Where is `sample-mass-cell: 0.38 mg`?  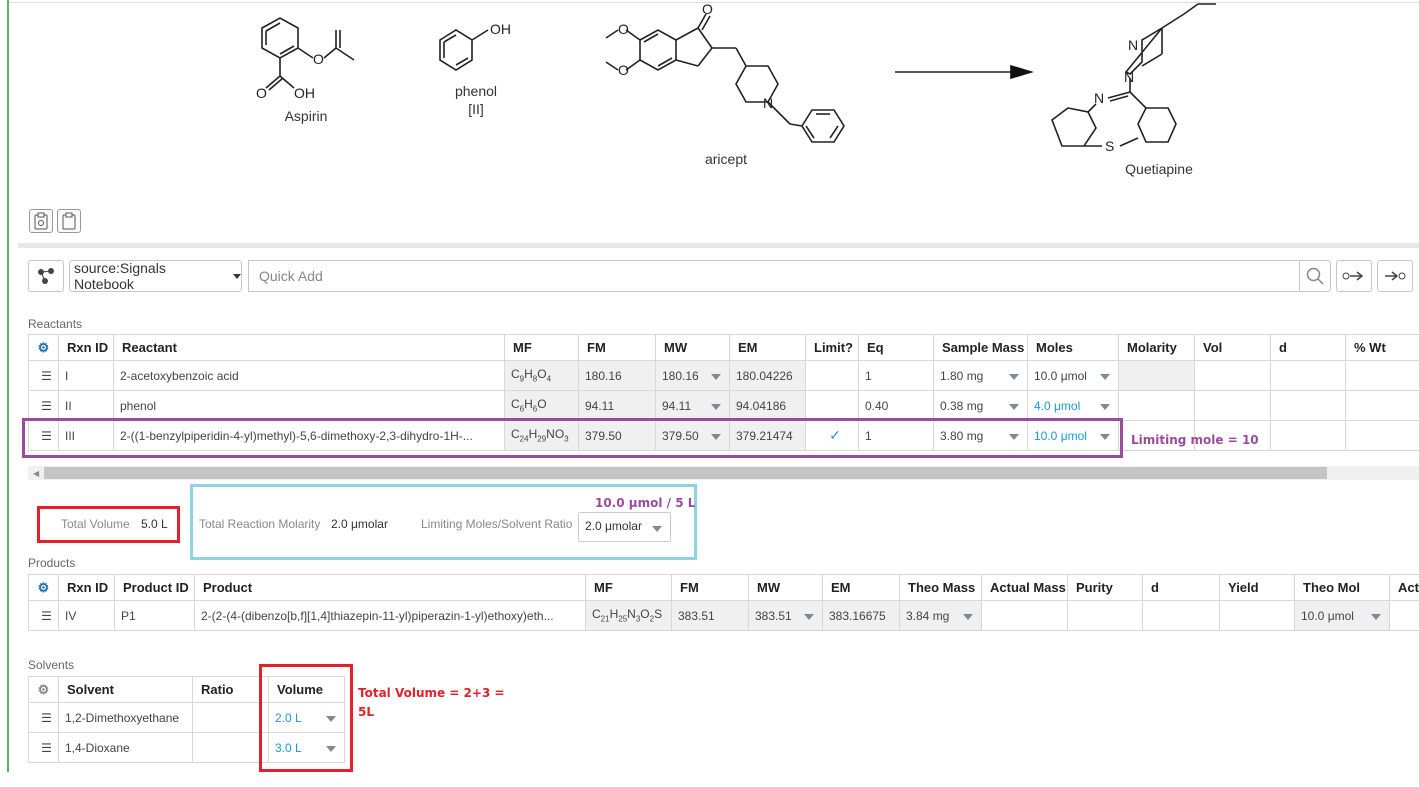 sample-mass-cell: 0.38 mg is located at coordinates (980, 405).